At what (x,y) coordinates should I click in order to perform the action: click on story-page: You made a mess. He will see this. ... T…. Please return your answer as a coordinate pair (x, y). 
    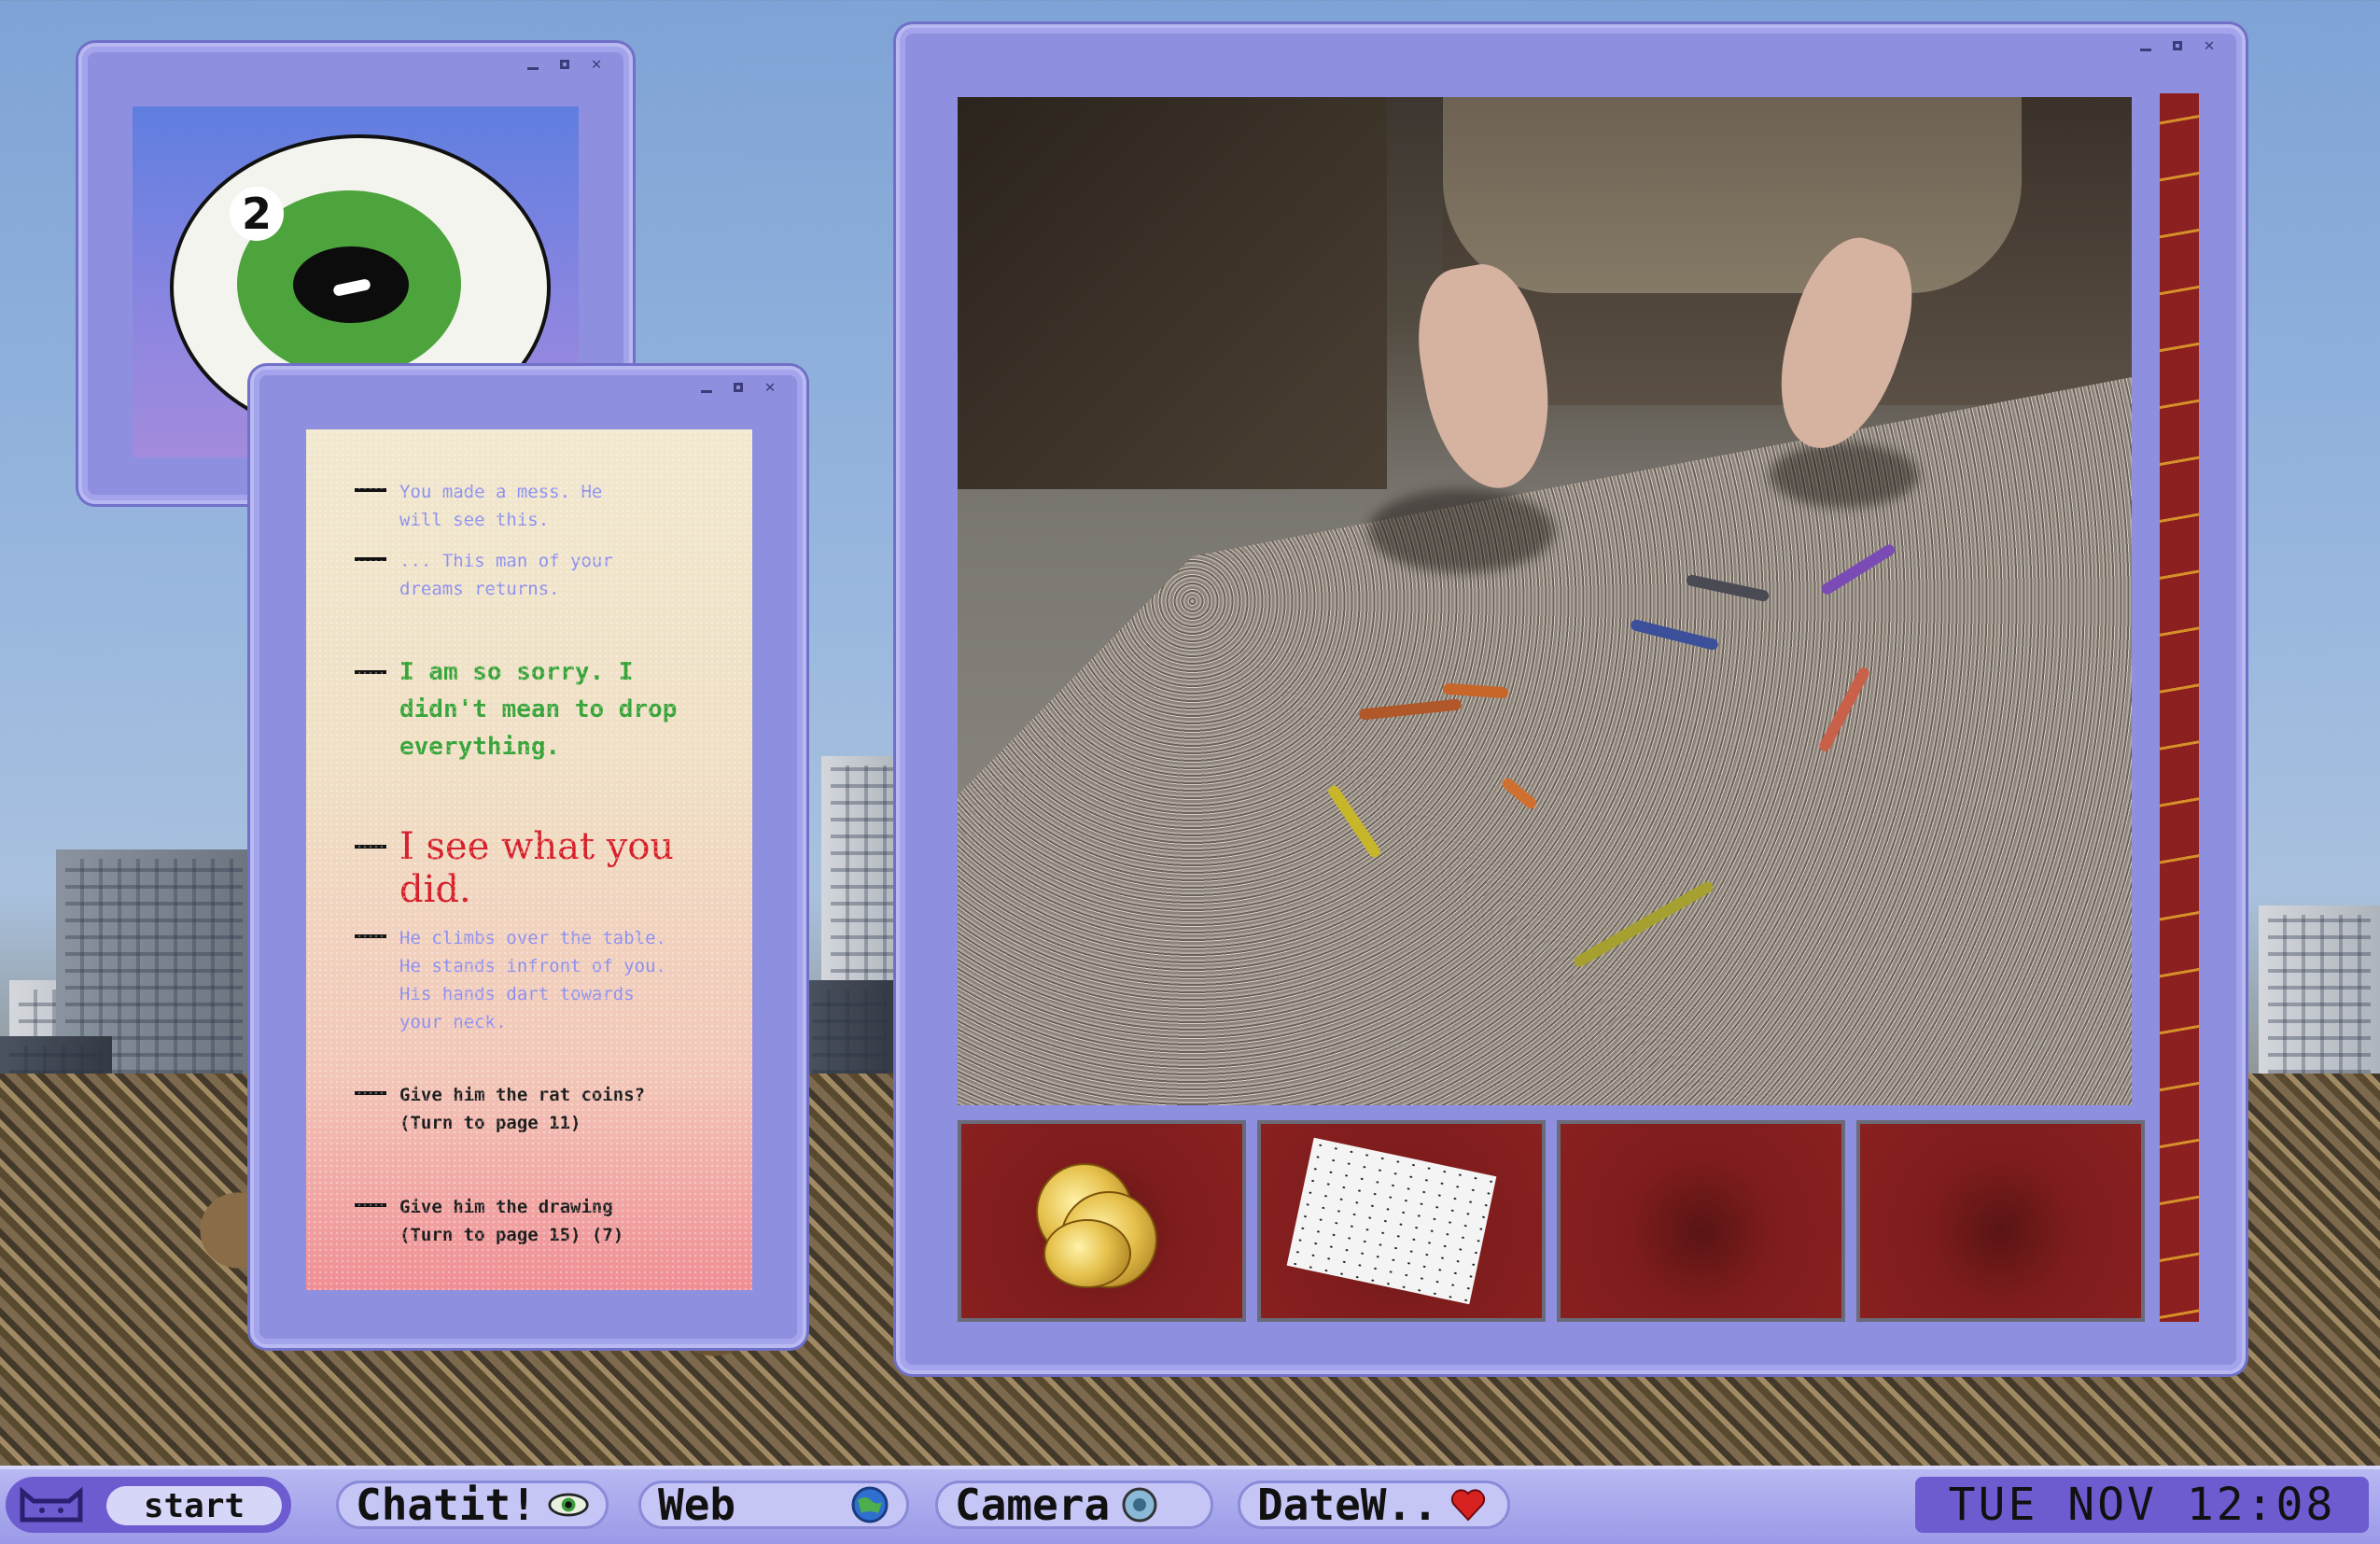
    Looking at the image, I should click on (529, 860).